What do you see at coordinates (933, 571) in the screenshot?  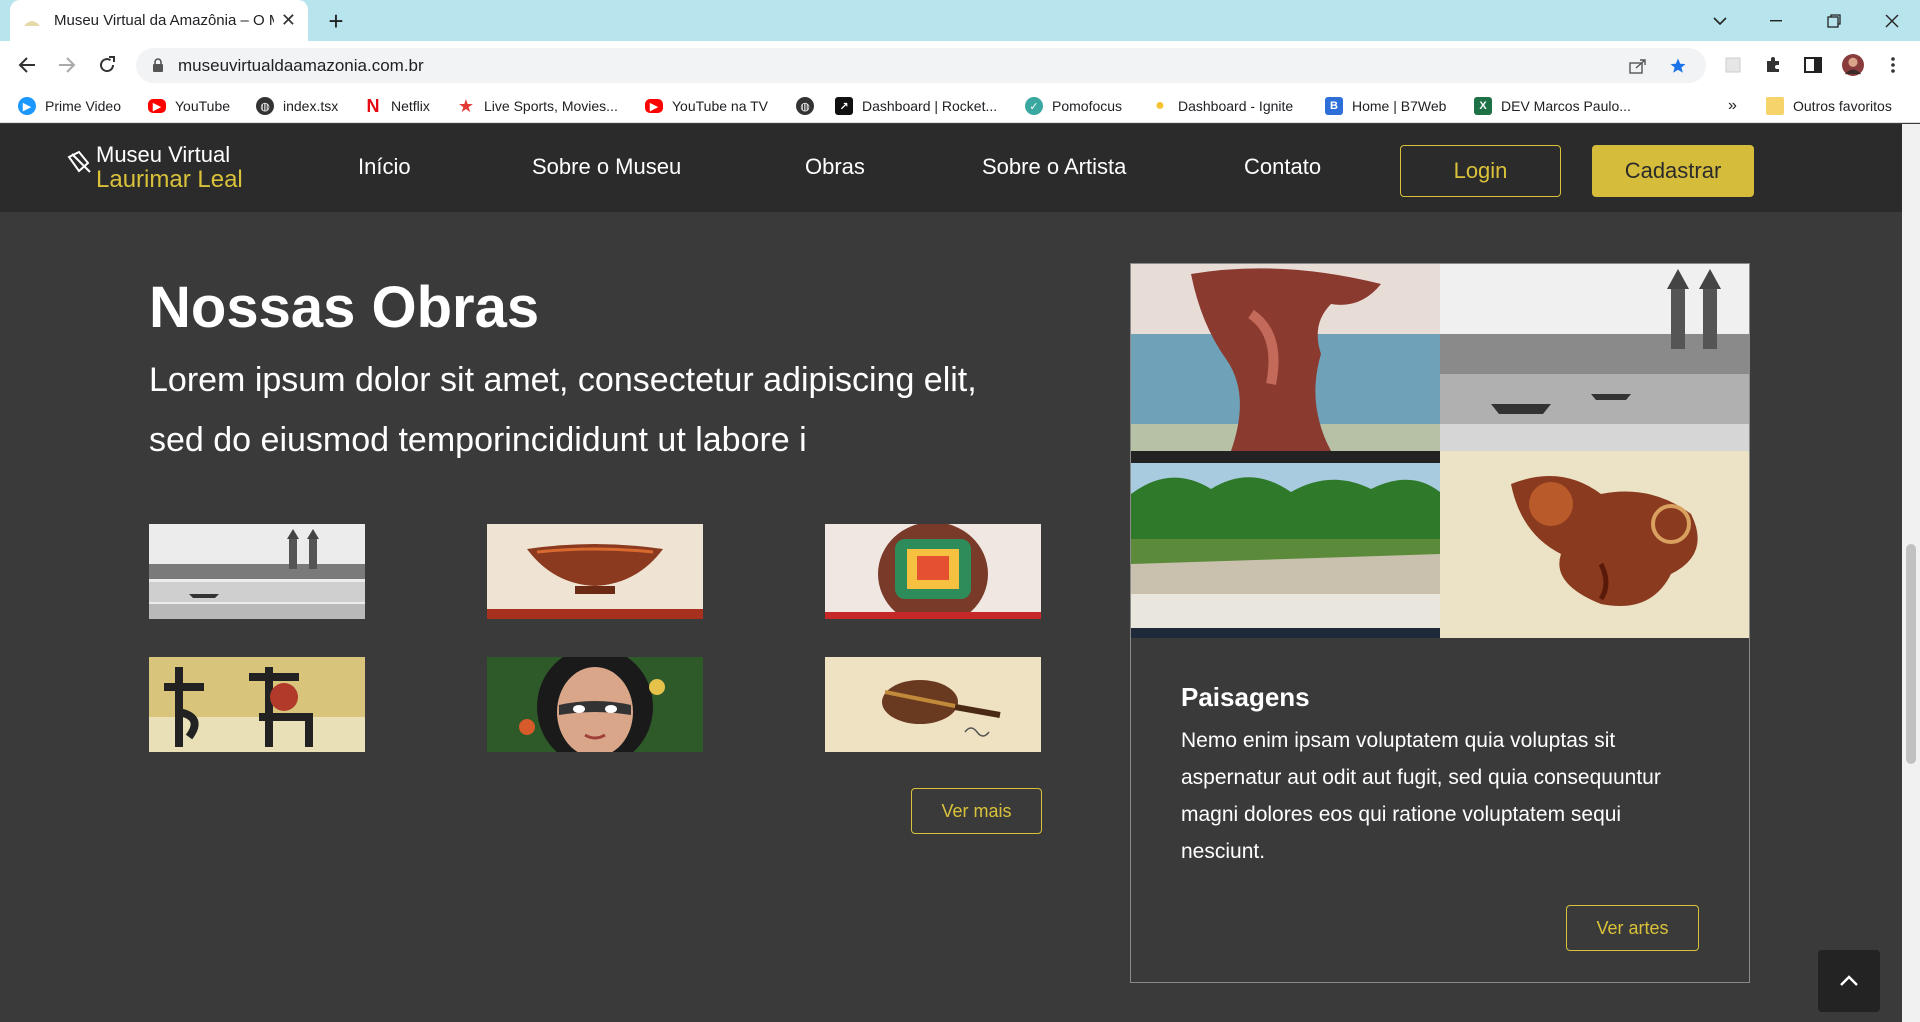 I see `artwork-thumbnail-mask` at bounding box center [933, 571].